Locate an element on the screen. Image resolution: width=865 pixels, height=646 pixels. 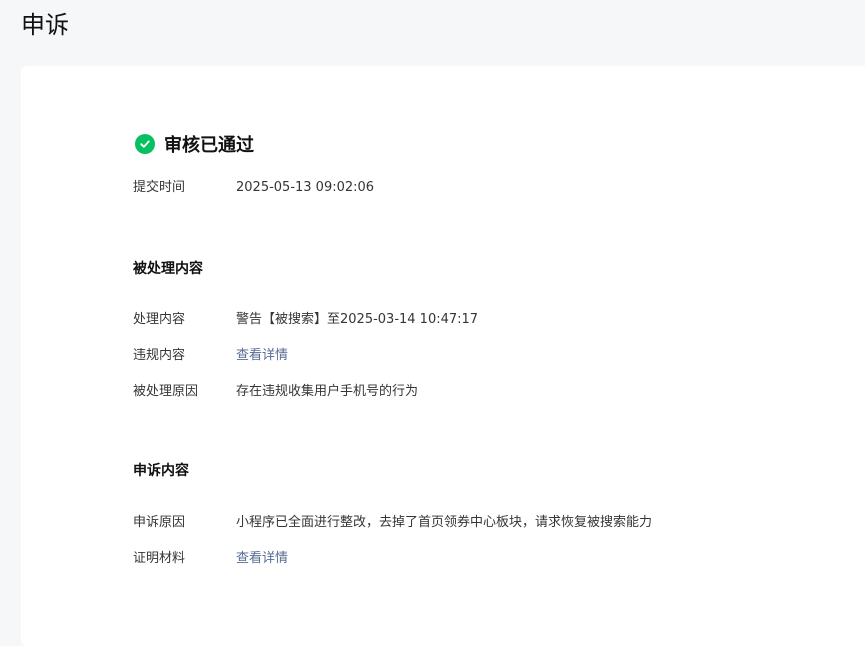
handled-content-value: 警告【被搜索】至2025-03-14 10:47:17 is located at coordinates (357, 319).